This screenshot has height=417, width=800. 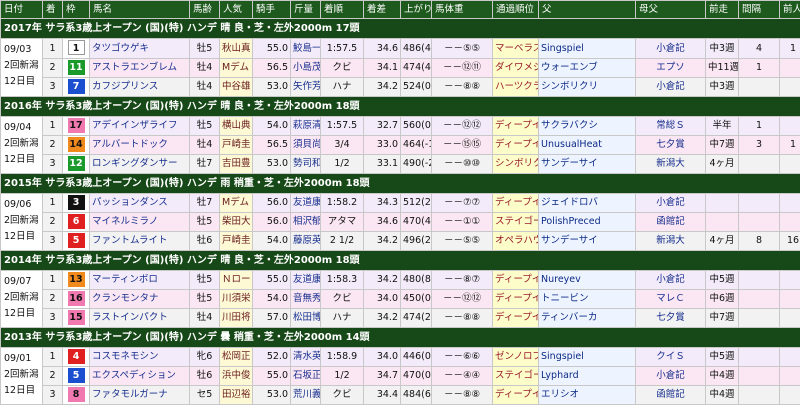 What do you see at coordinates (416, 9) in the screenshot?
I see `column-header: 上がり` at bounding box center [416, 9].